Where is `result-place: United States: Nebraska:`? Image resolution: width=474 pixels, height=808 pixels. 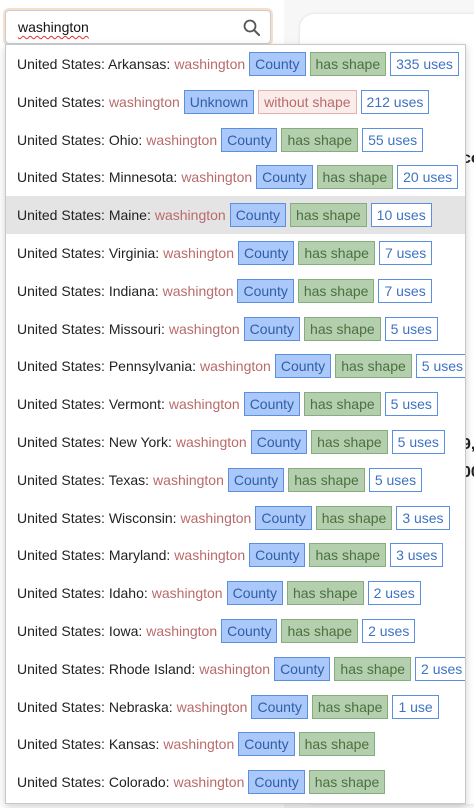 result-place: United States: Nebraska: is located at coordinates (95, 706).